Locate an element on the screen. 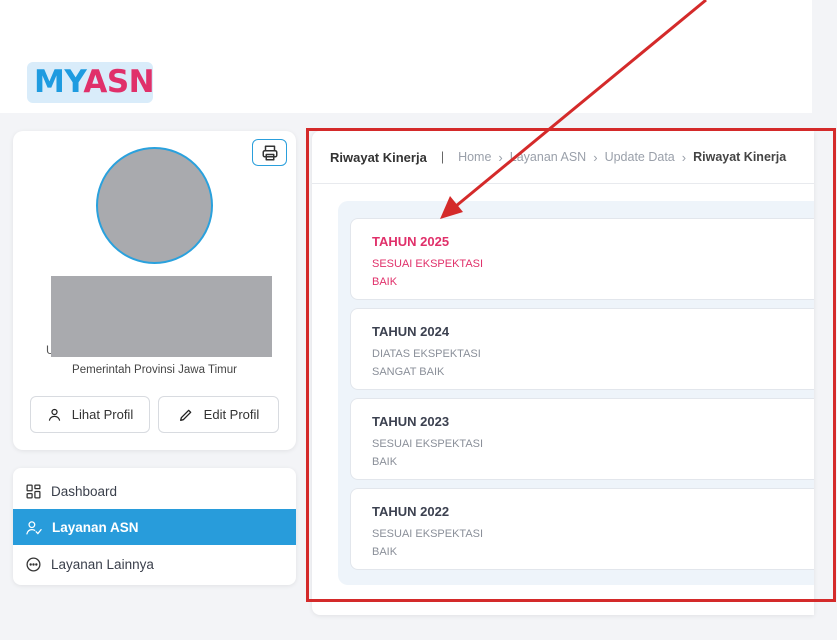  print-button is located at coordinates (269, 152).